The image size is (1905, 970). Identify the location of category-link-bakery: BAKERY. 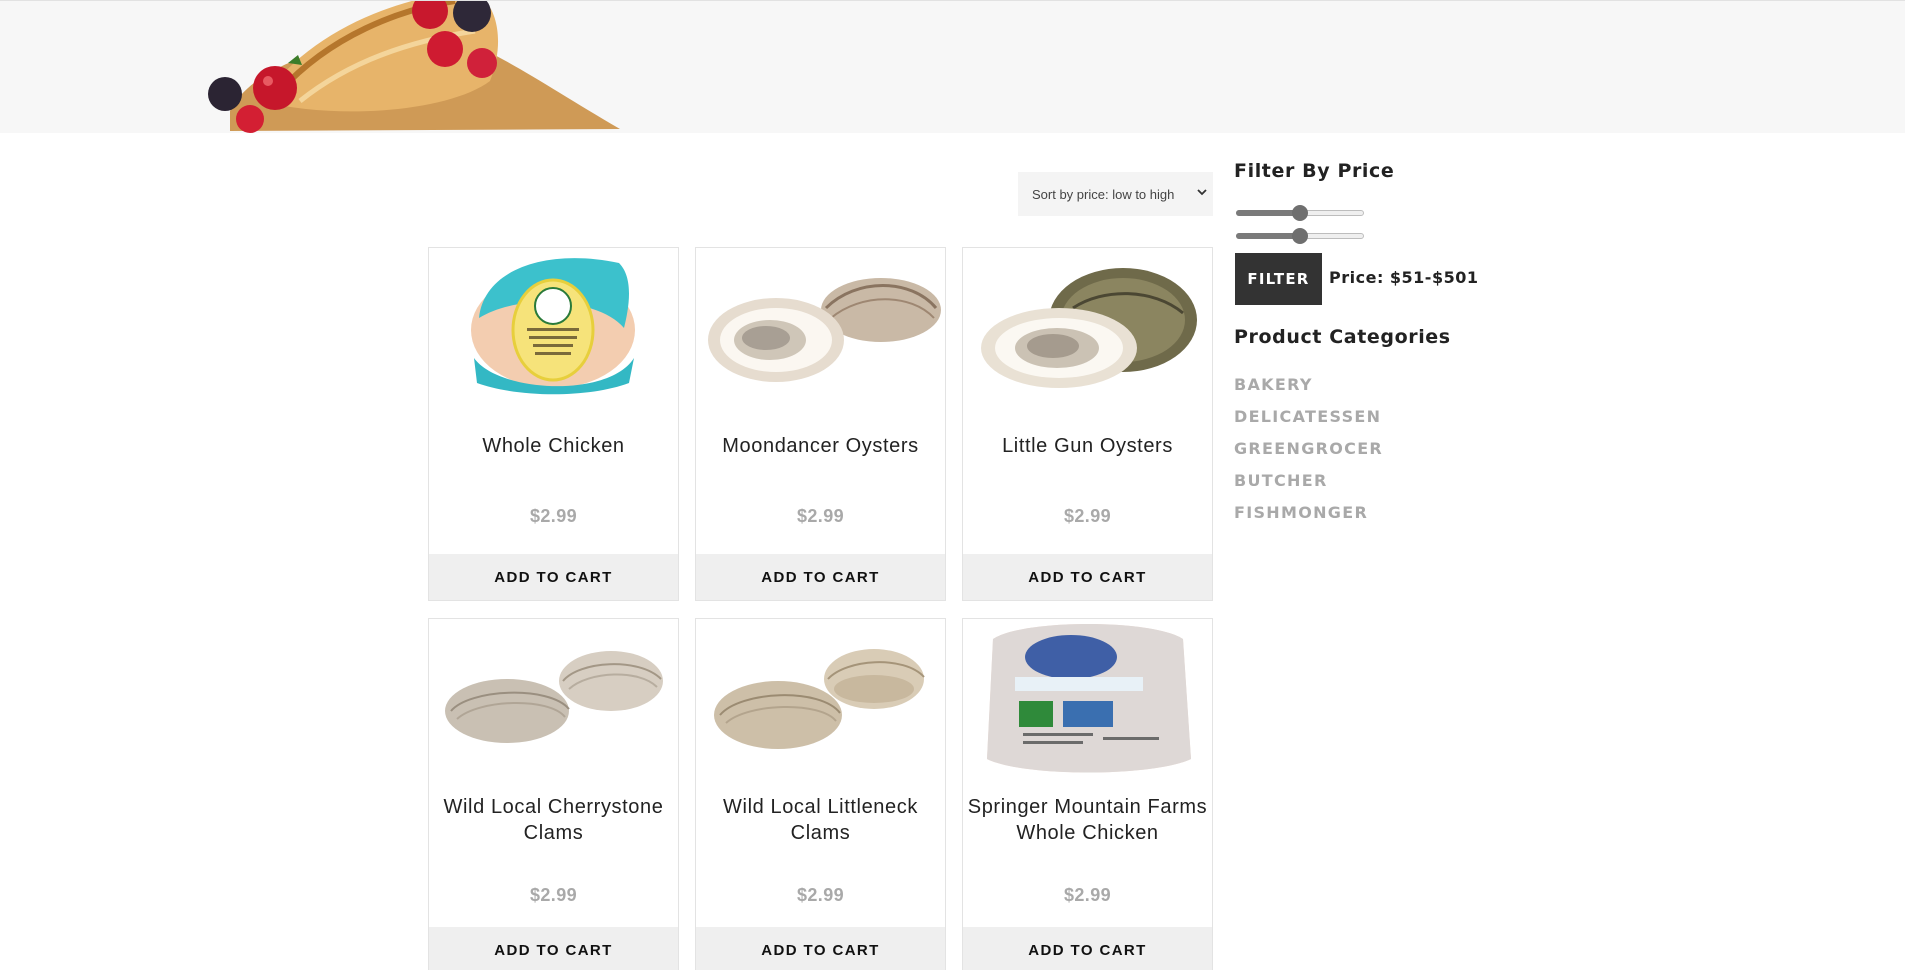
(1273, 384).